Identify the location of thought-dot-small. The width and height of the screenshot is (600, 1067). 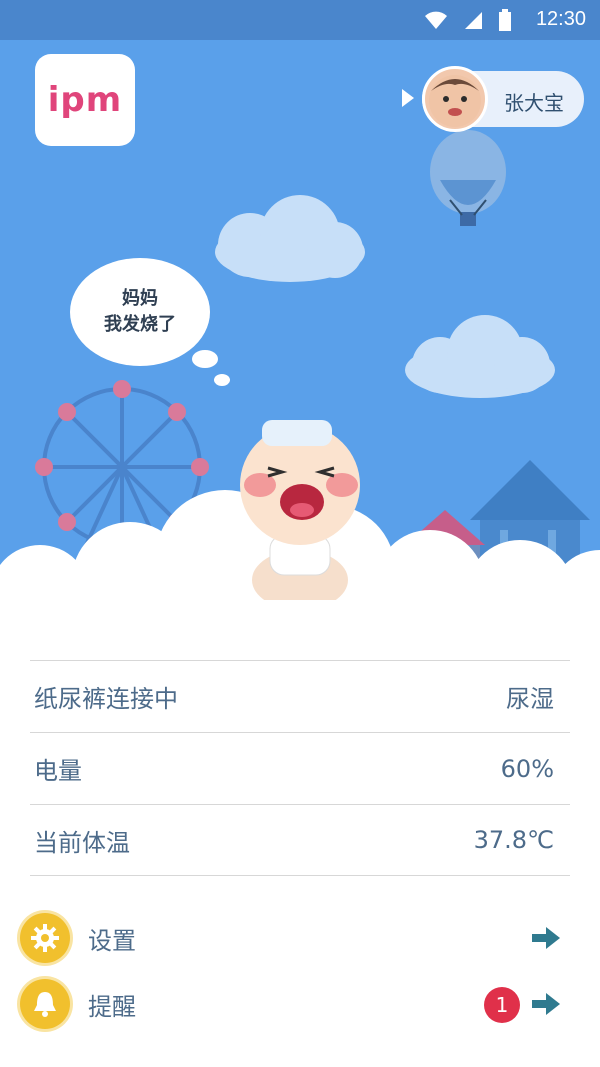
(222, 380).